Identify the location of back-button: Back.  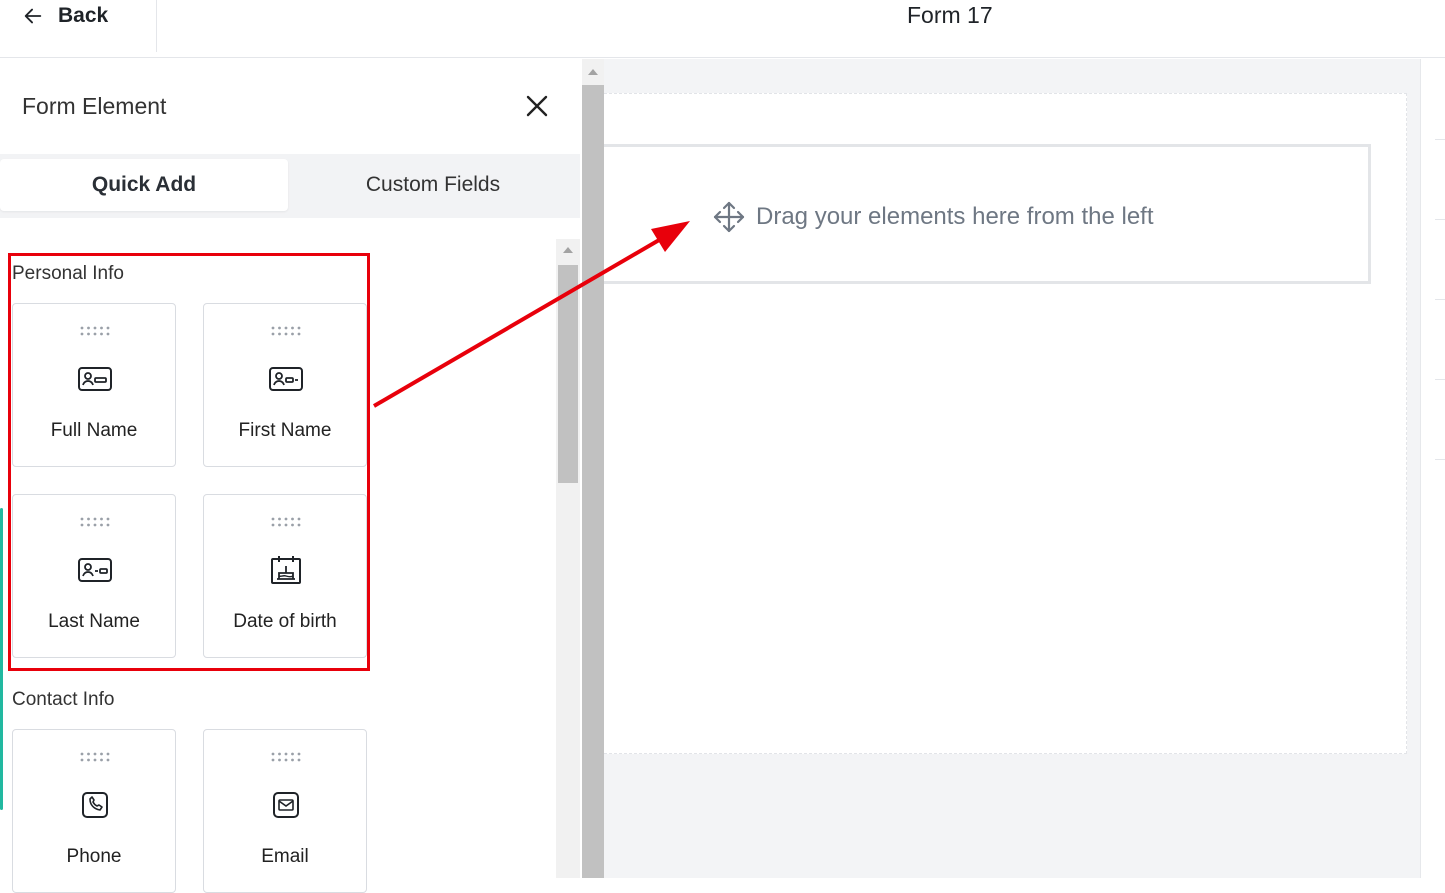
(65, 16).